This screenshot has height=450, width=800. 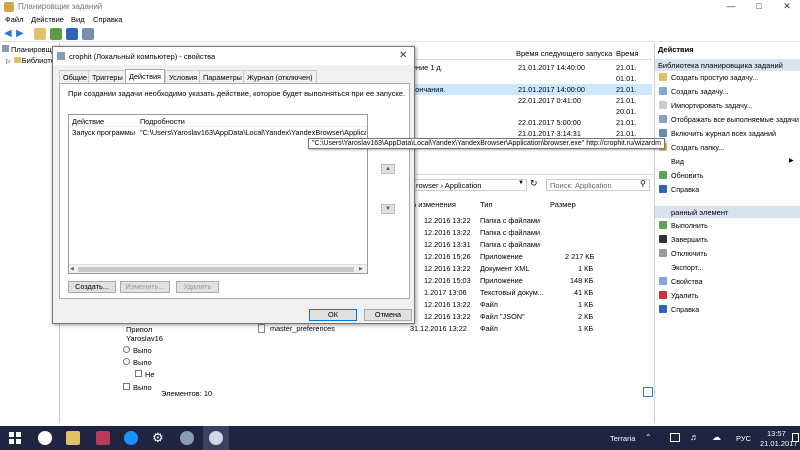 What do you see at coordinates (88, 121) in the screenshot?
I see `column-action: Действие` at bounding box center [88, 121].